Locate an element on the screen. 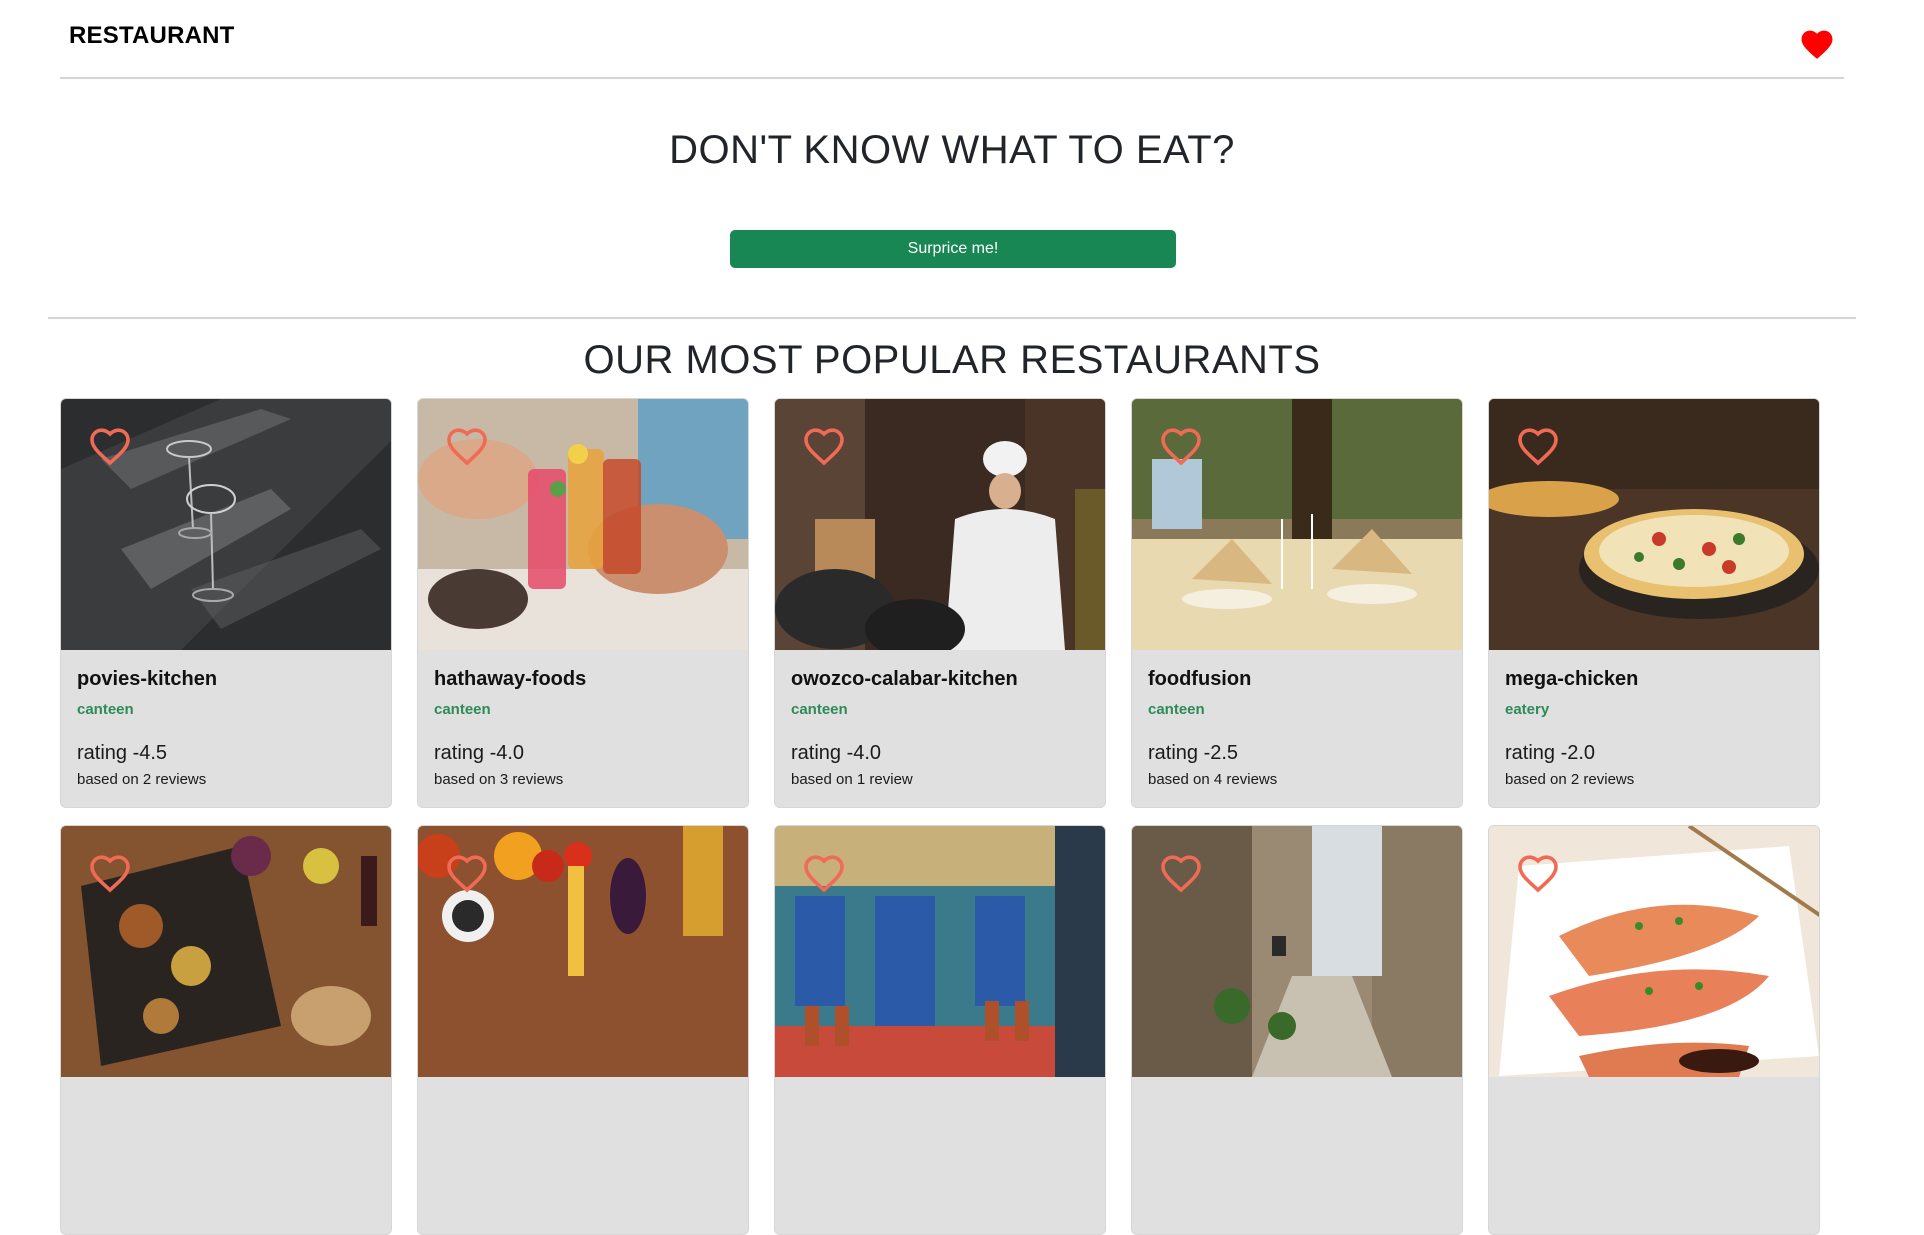  restaurant-photo-dining-table is located at coordinates (1297, 524).